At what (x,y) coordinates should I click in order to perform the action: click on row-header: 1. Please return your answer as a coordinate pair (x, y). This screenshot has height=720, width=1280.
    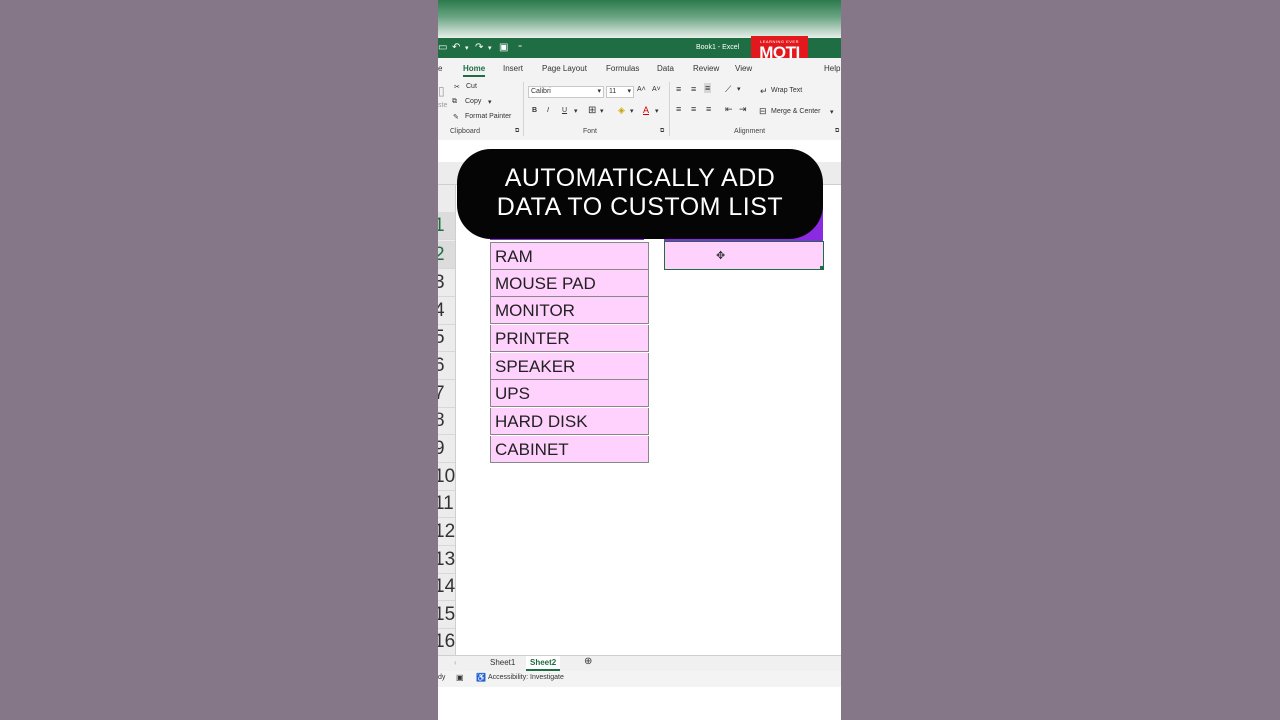
    Looking at the image, I should click on (446, 226).